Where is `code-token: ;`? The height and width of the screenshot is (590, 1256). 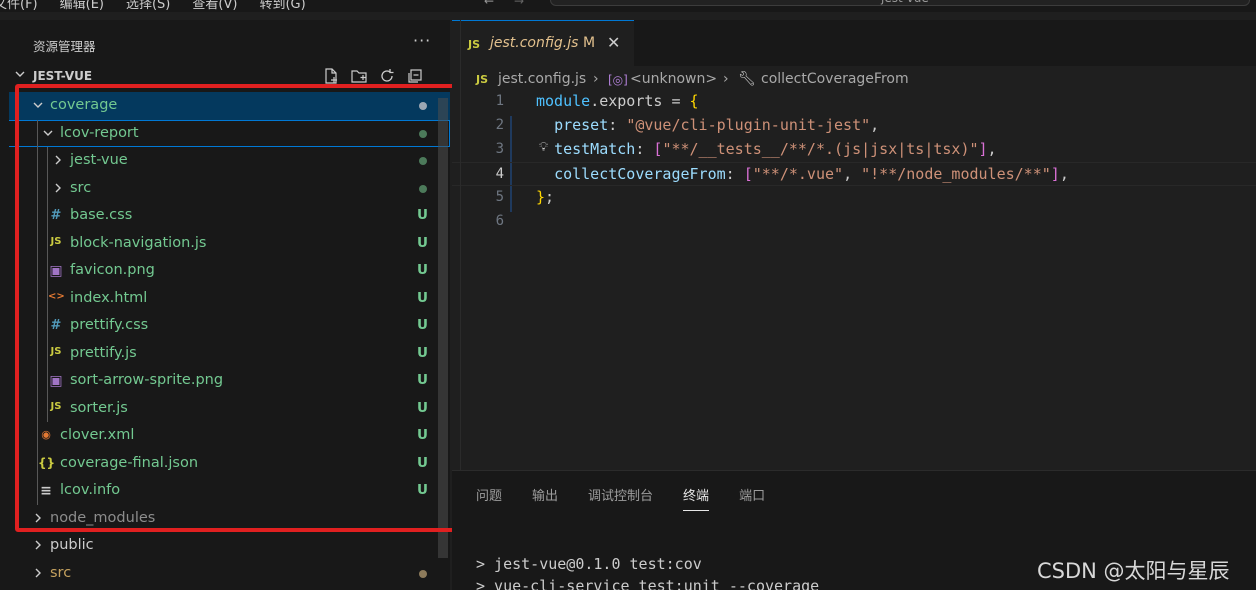
code-token: ; is located at coordinates (550, 197).